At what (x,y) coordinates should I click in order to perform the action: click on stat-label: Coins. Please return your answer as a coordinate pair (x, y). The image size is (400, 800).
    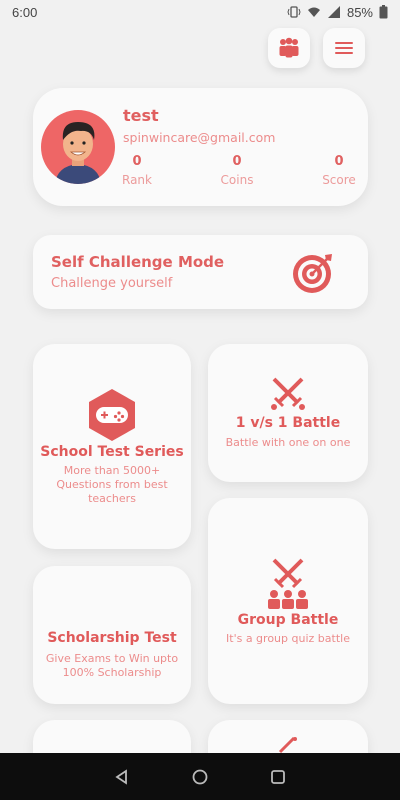
    Looking at the image, I should click on (237, 180).